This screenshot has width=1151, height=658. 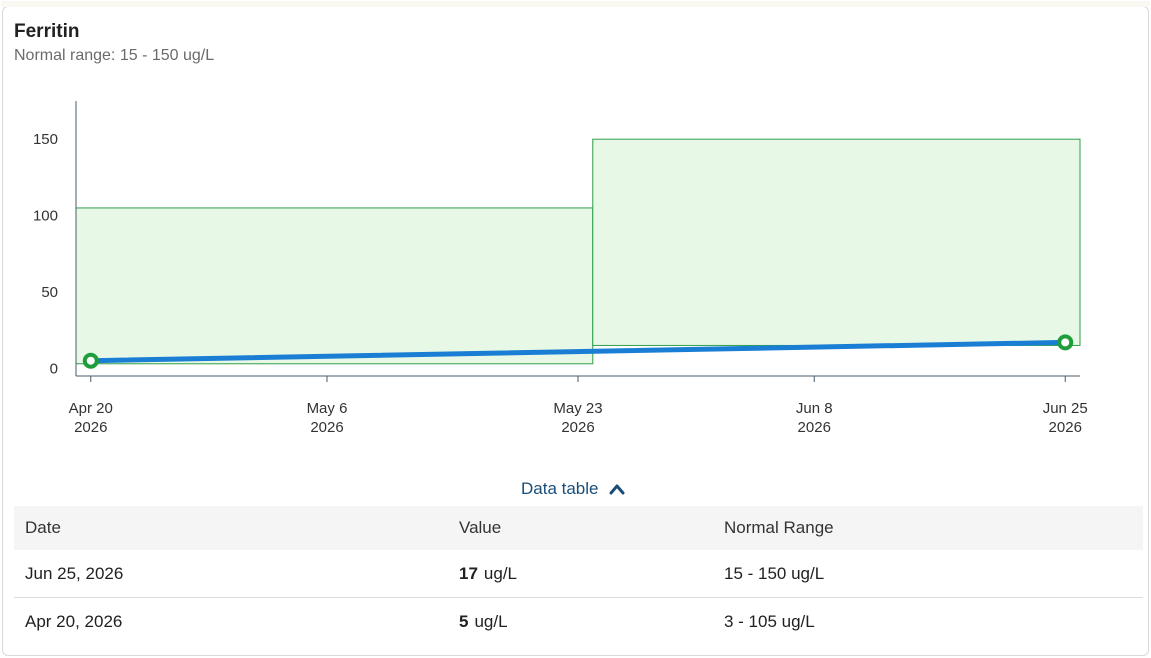 What do you see at coordinates (43, 527) in the screenshot?
I see `column-header-date: Date` at bounding box center [43, 527].